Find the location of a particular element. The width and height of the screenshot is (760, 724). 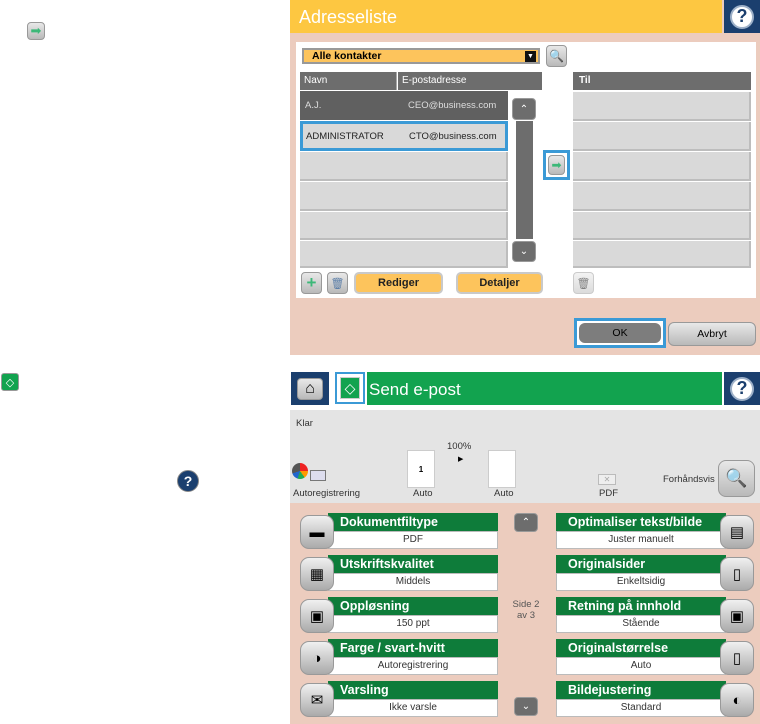

option-title: Originalsider is located at coordinates (641, 564).